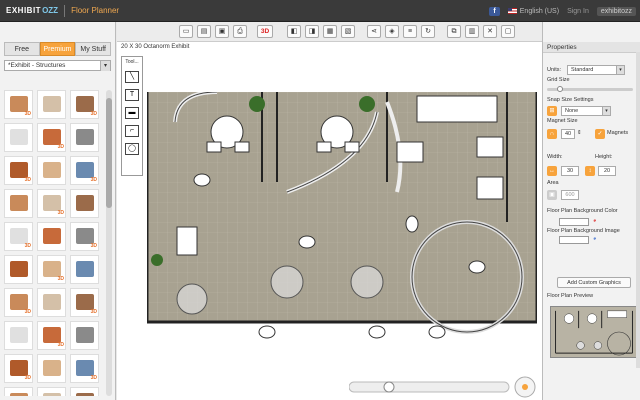 The height and width of the screenshot is (400, 640). What do you see at coordinates (594, 282) in the screenshot?
I see `add-custom-graphics-button: Add Custom Graphics` at bounding box center [594, 282].